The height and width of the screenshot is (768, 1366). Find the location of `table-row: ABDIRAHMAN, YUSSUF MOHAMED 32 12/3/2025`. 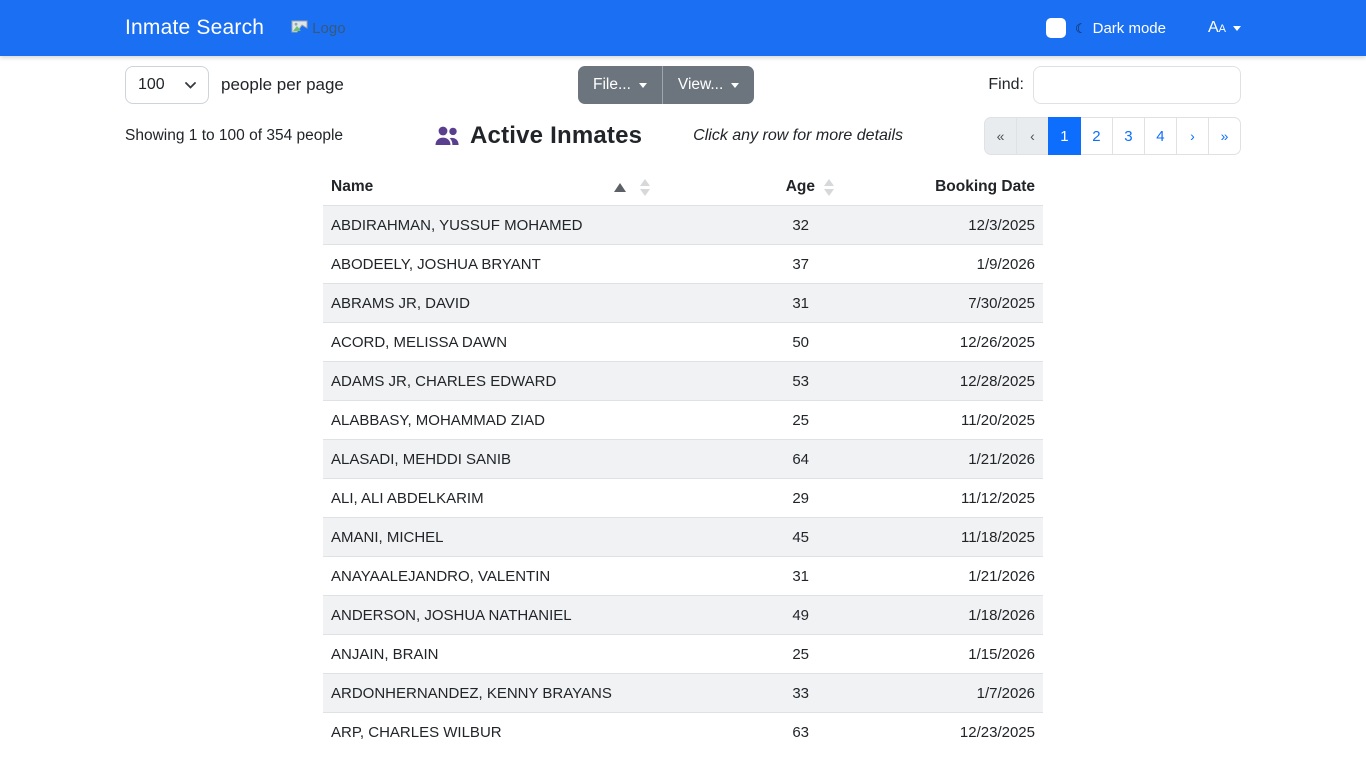

table-row: ABDIRAHMAN, YUSSUF MOHAMED 32 12/3/2025 is located at coordinates (683, 225).